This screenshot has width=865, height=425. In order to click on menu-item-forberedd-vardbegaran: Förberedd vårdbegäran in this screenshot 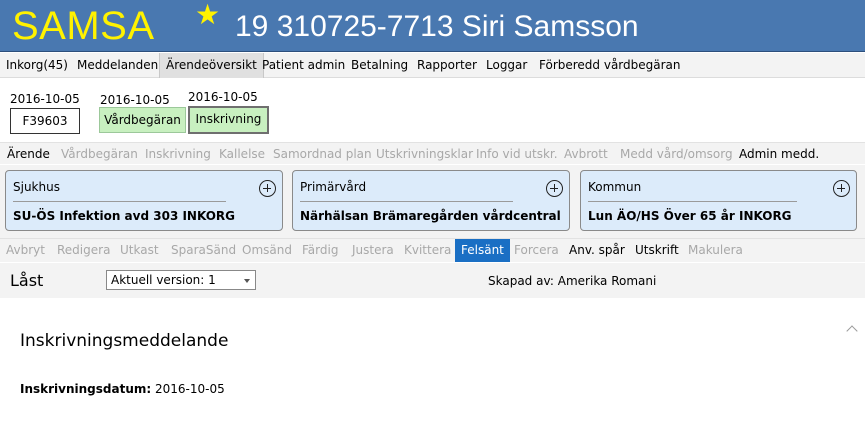, I will do `click(610, 65)`.